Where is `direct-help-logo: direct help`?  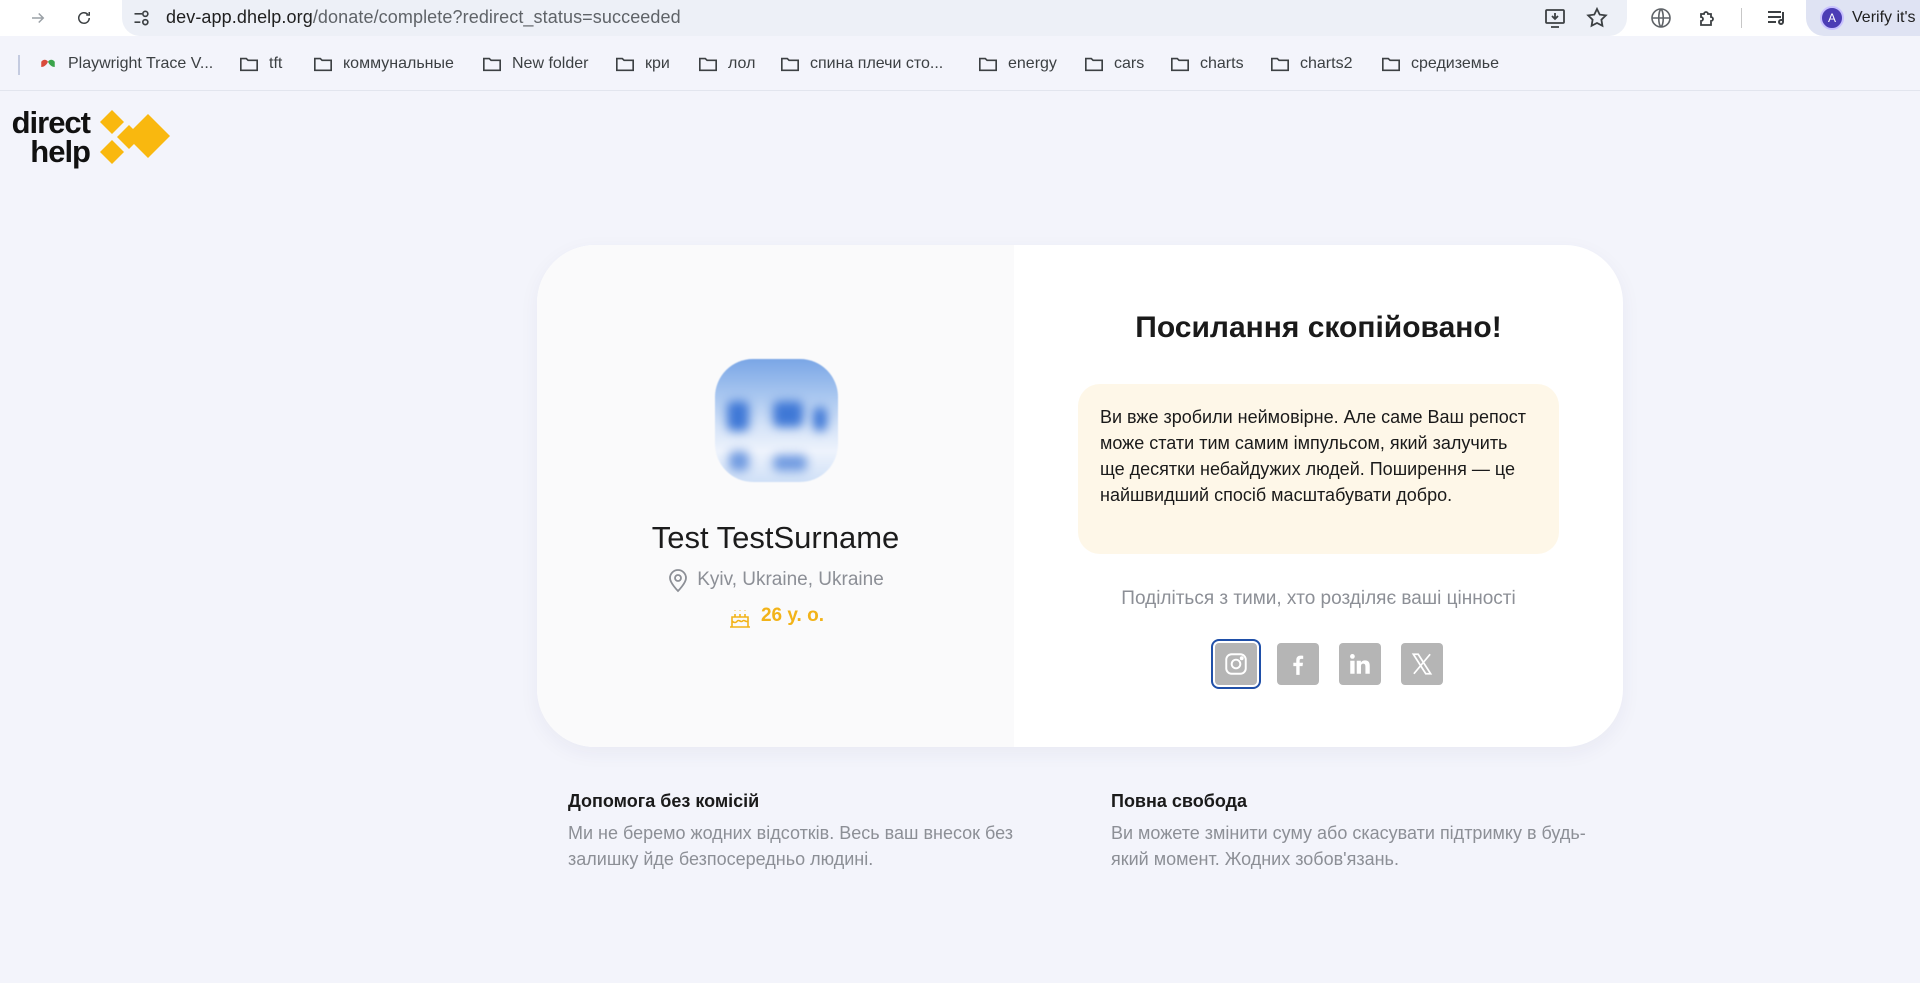 direct-help-logo: direct help is located at coordinates (87, 137).